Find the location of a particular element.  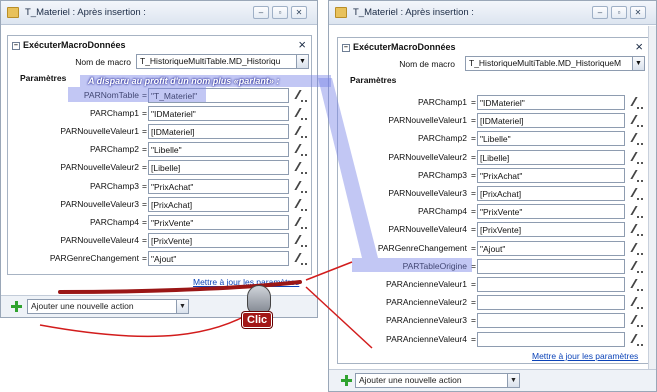

param-label: PARAncienneValeur4 is located at coordinates (426, 338).